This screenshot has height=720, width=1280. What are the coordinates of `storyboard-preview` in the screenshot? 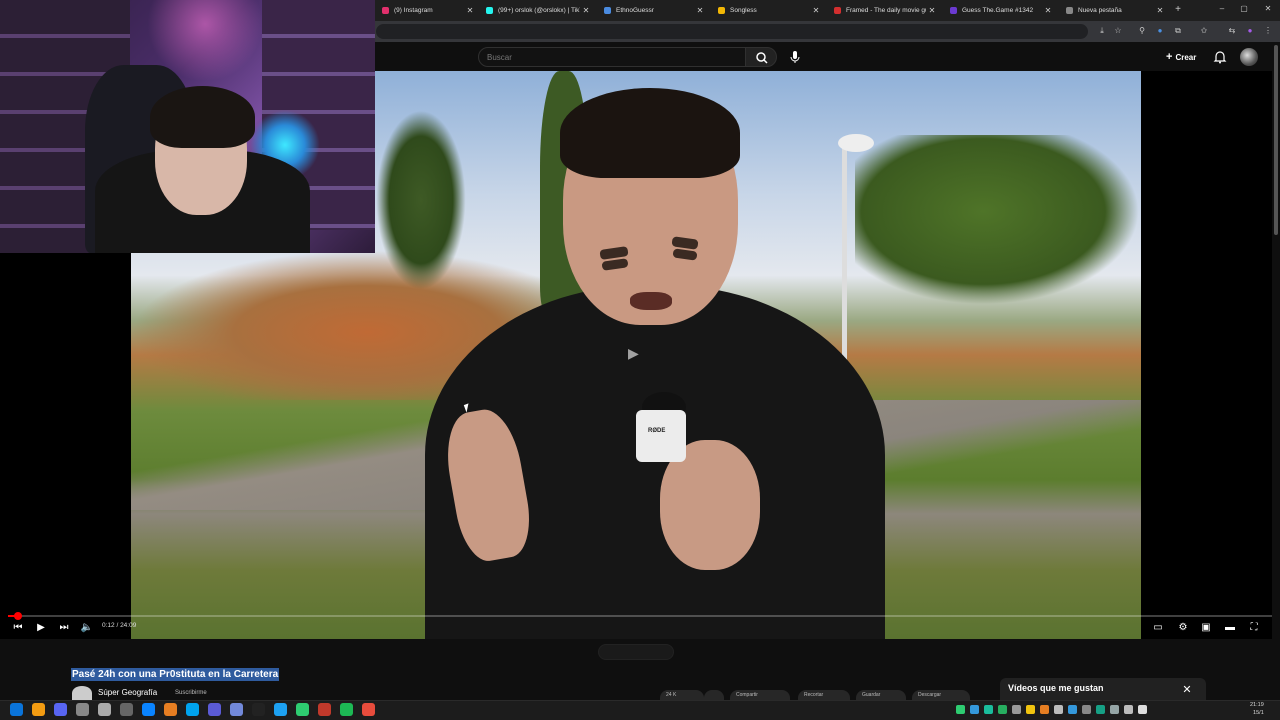 It's located at (636, 652).